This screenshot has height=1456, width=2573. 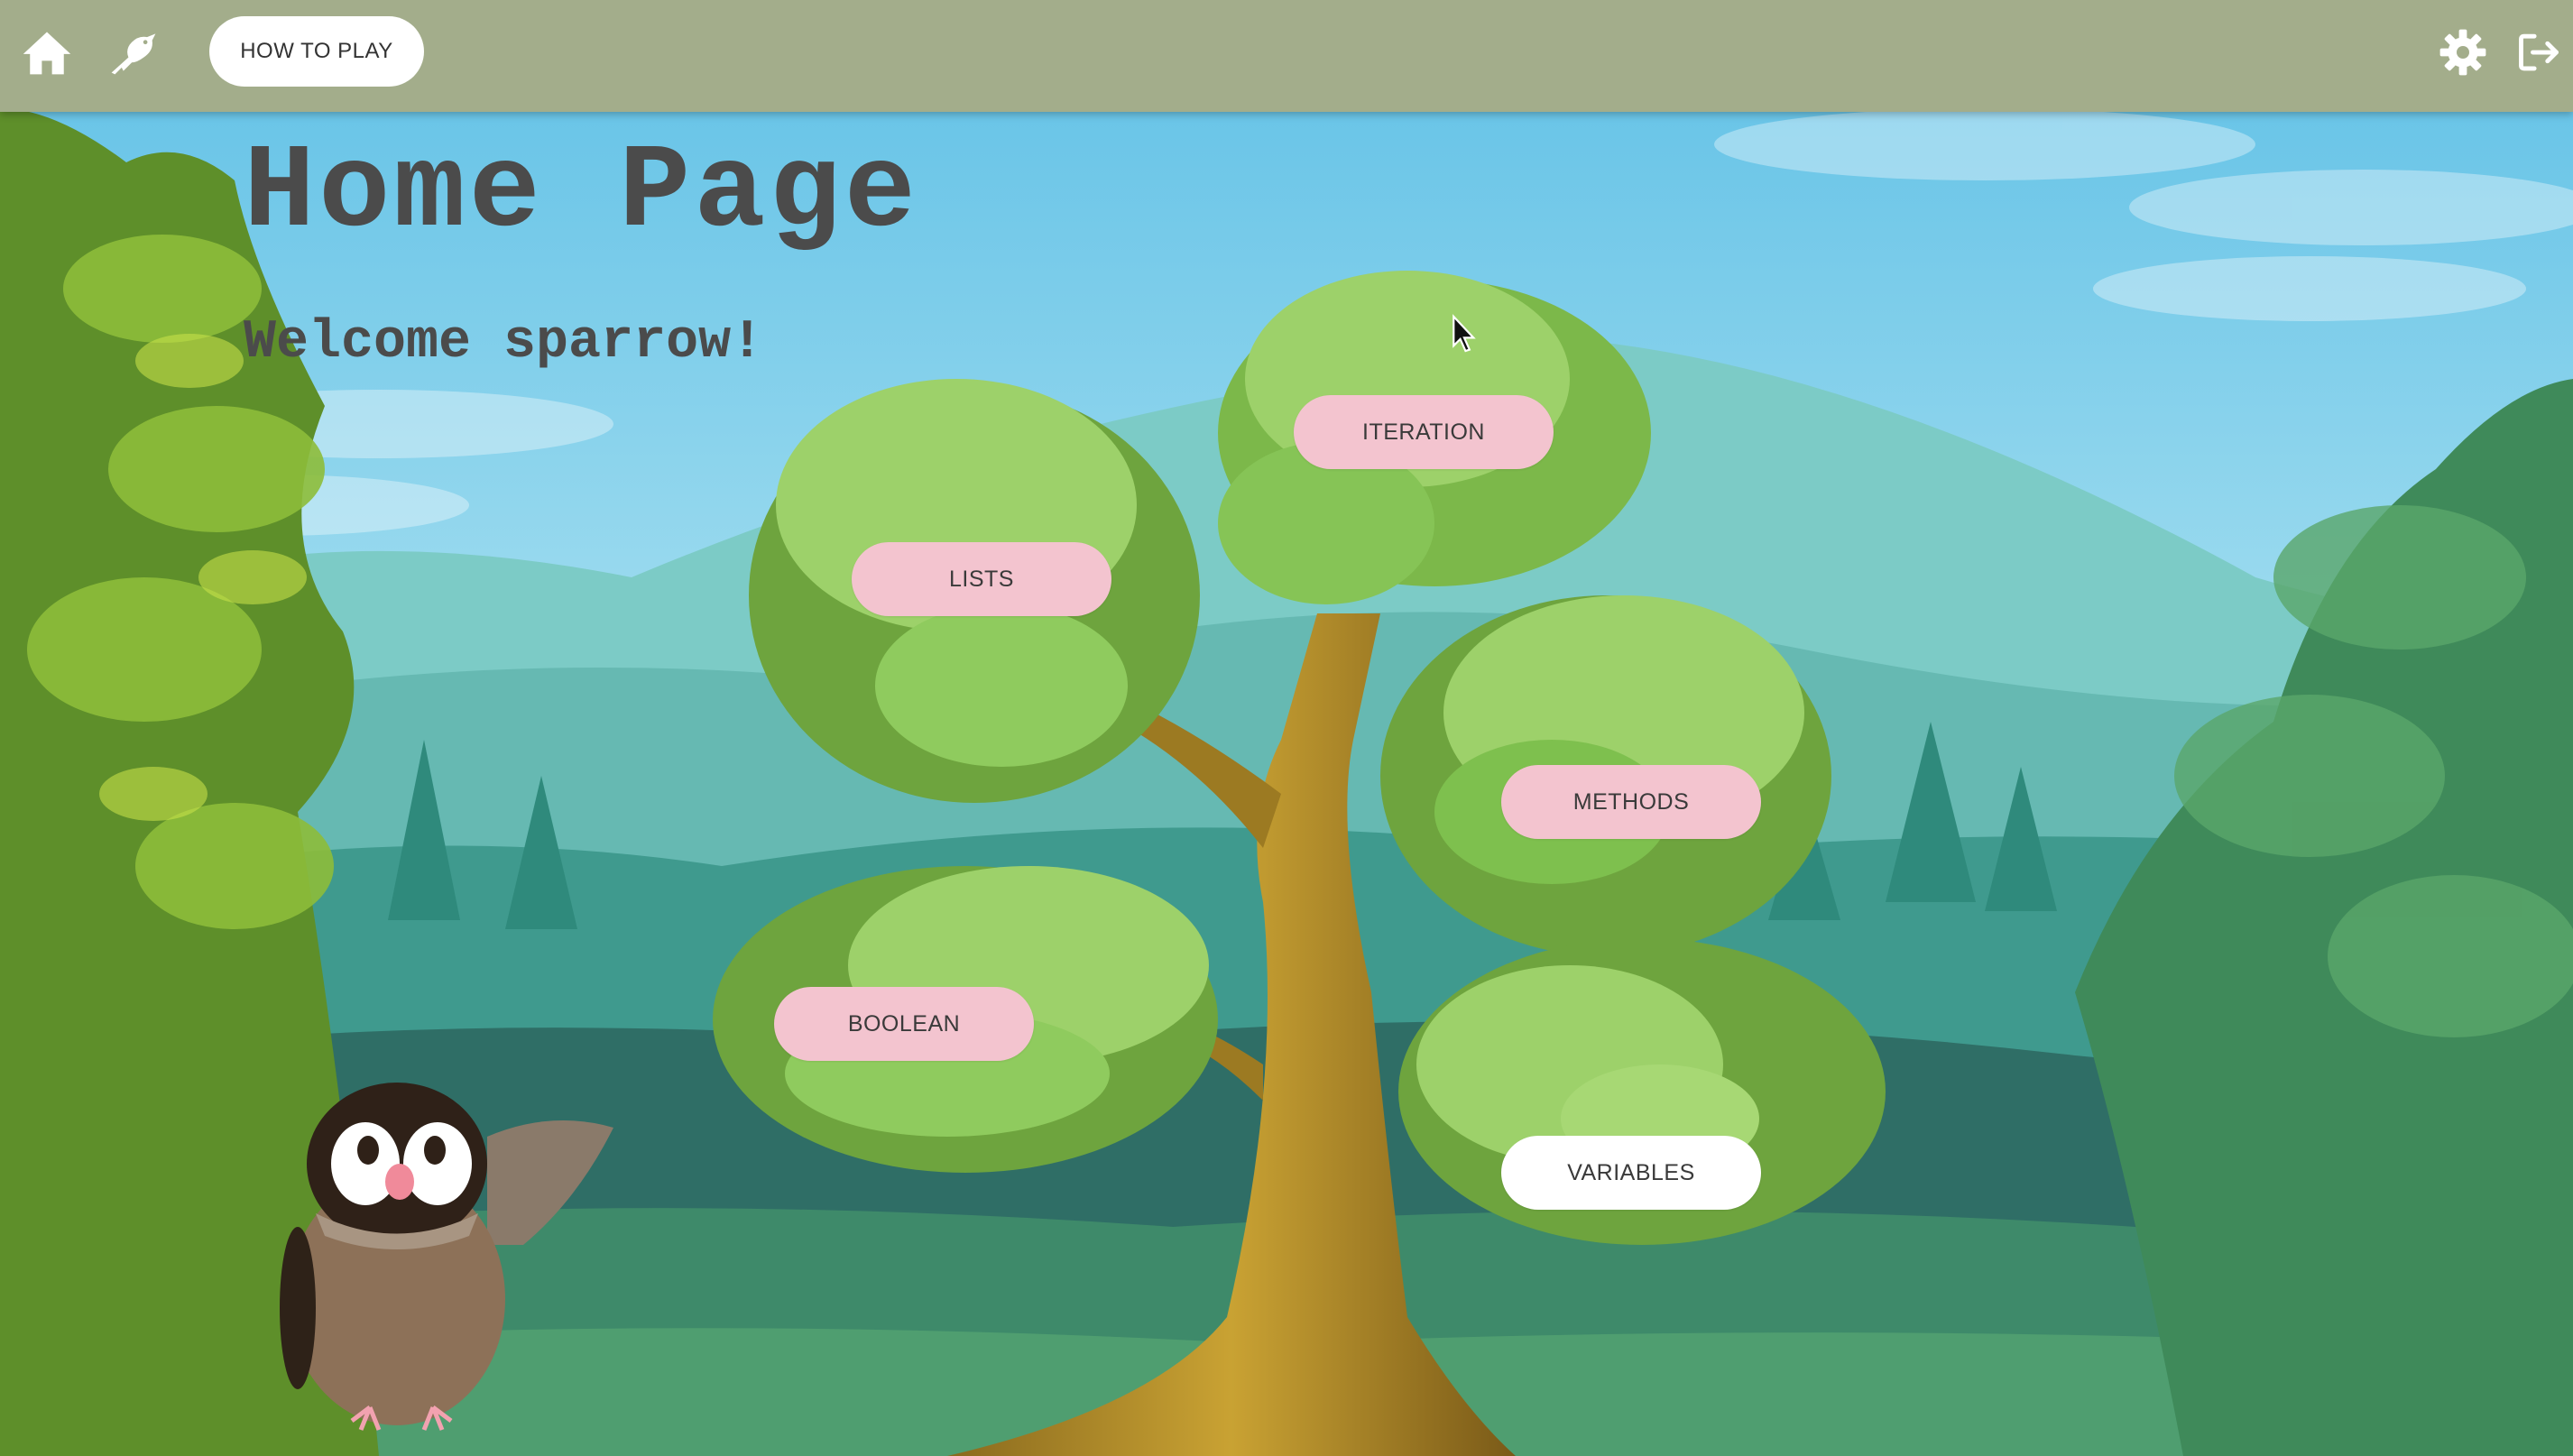 I want to click on how-to-play-button: HOW TO PLAY, so click(x=317, y=51).